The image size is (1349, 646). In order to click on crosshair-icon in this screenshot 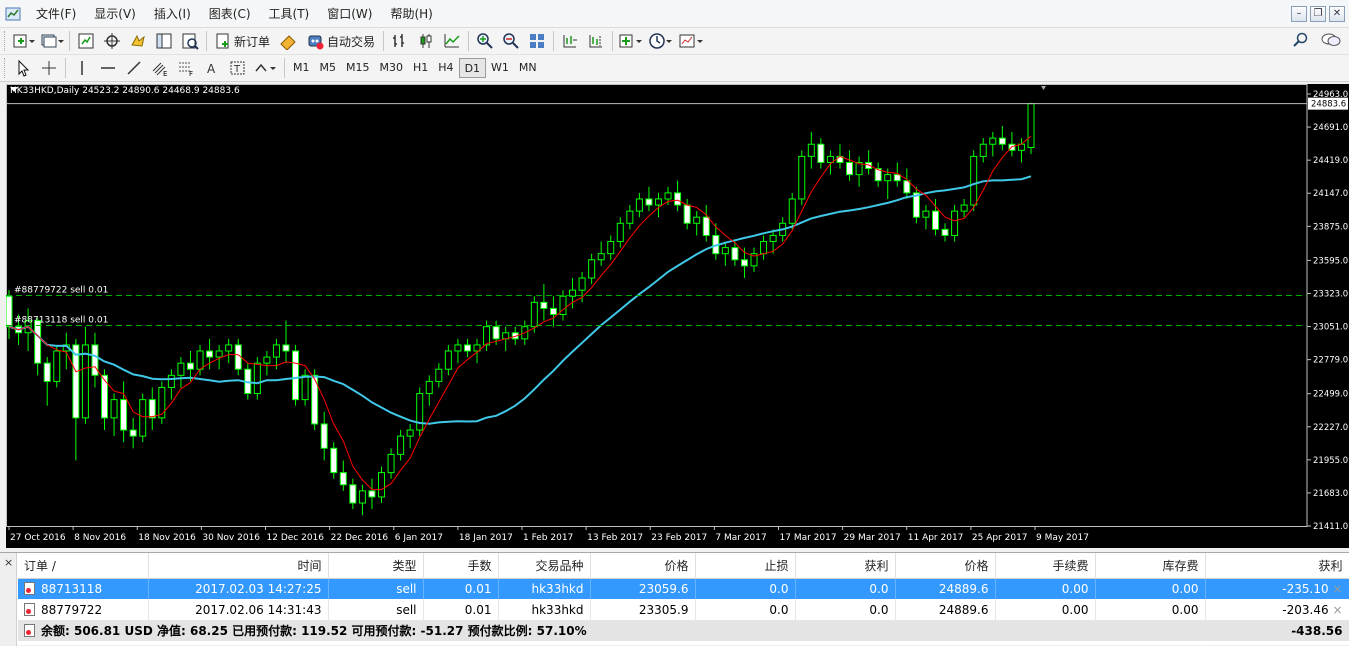, I will do `click(49, 68)`.